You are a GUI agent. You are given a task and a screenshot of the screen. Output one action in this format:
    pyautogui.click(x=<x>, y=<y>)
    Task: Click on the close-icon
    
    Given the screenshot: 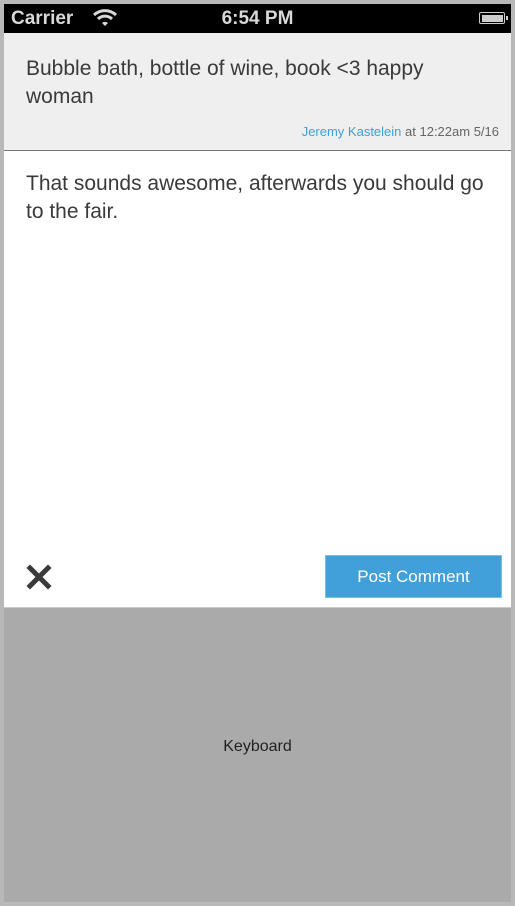 What is the action you would take?
    pyautogui.click(x=39, y=577)
    